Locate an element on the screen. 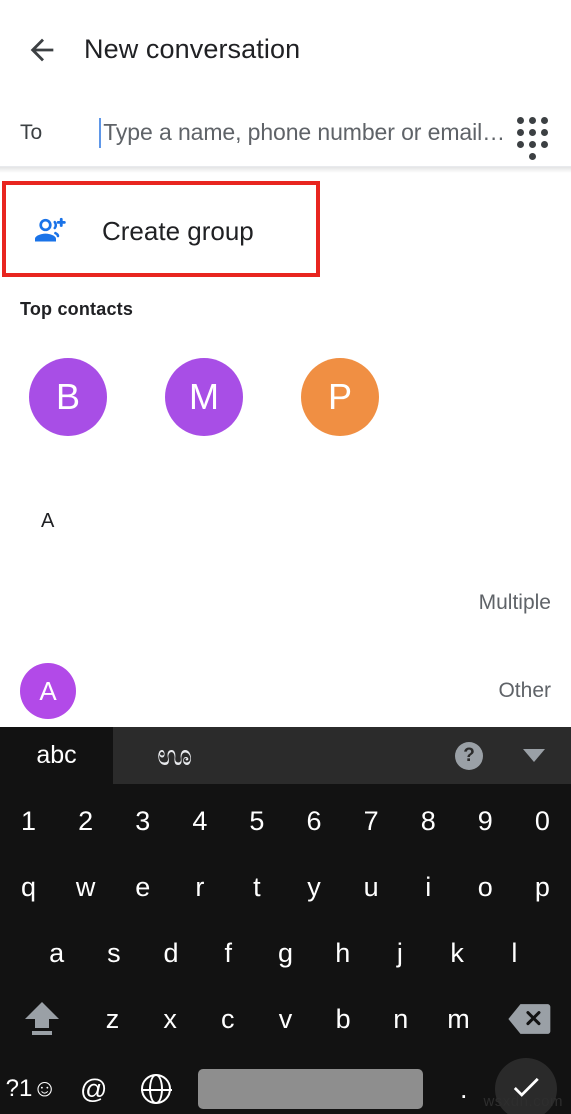 The image size is (571, 1114). key-f: f is located at coordinates (228, 953).